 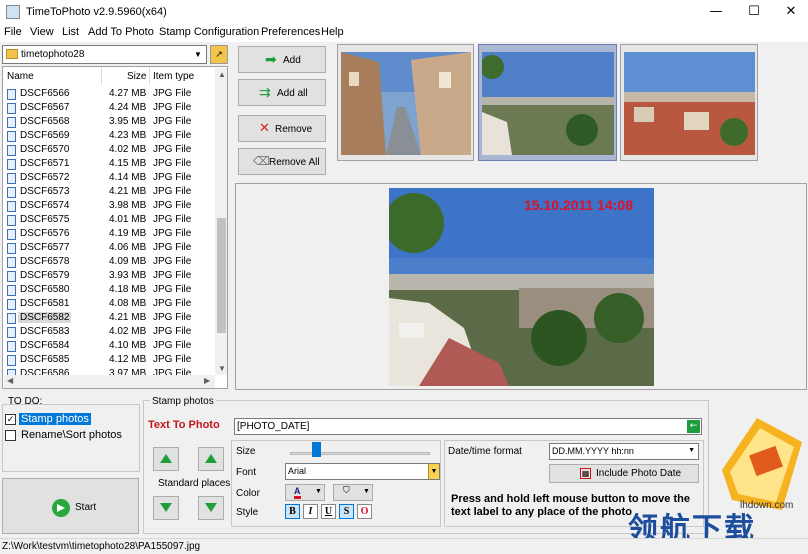 I want to click on place-top-left-button, so click(x=166, y=459).